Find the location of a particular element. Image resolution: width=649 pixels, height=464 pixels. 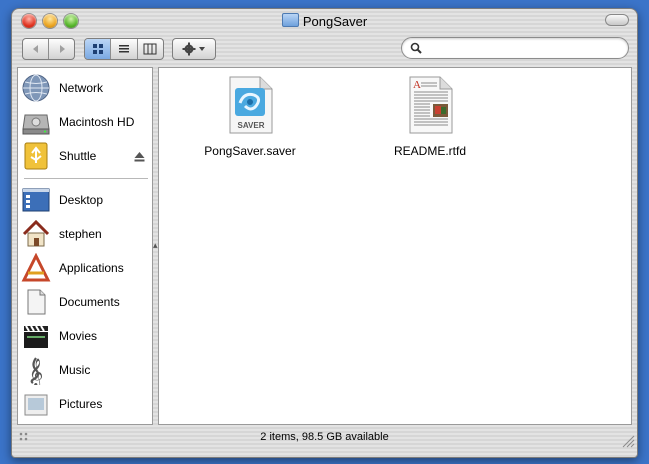

sidebar-item-network: Network is located at coordinates (85, 88).